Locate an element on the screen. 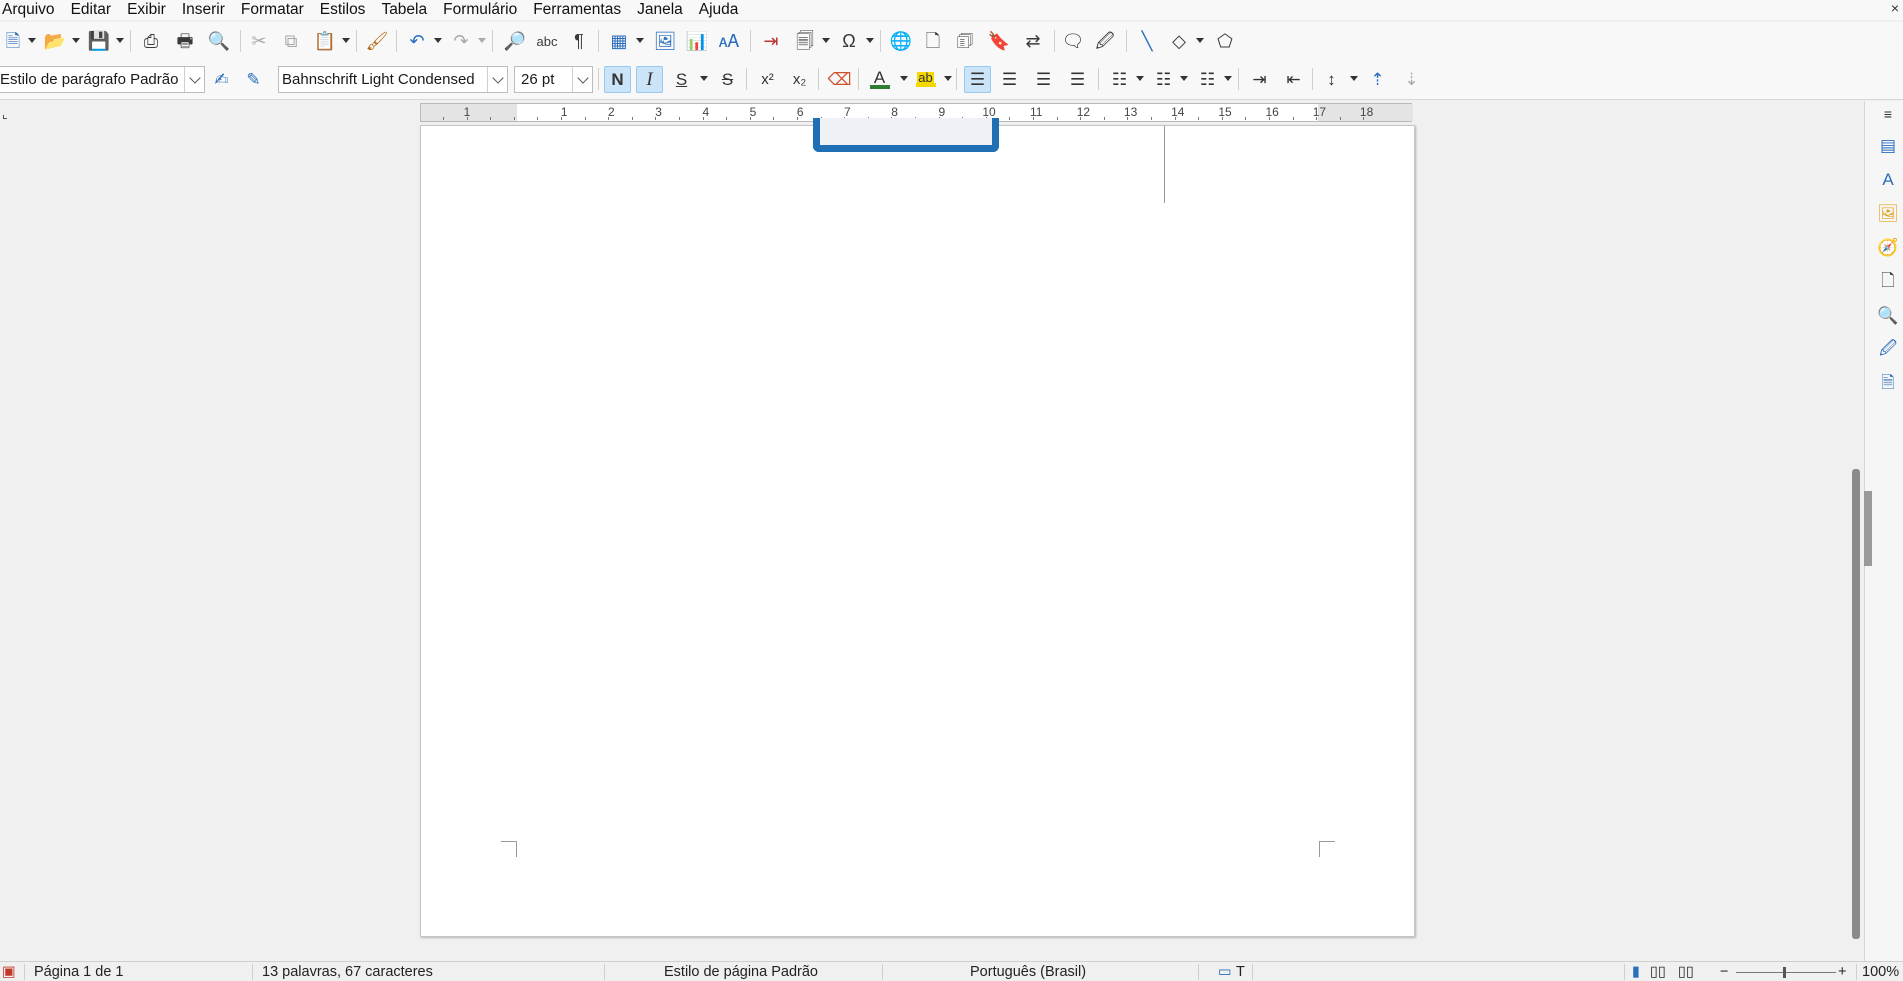 The height and width of the screenshot is (981, 1903). design-icon: 🗎 is located at coordinates (1888, 384).